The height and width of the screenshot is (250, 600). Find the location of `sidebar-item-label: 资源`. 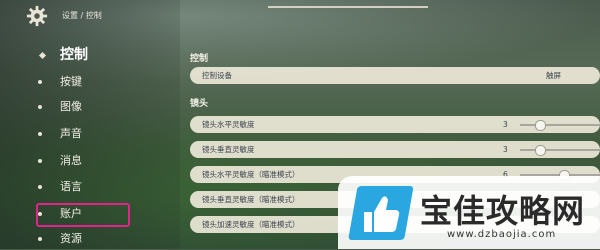

sidebar-item-label: 资源 is located at coordinates (71, 238).